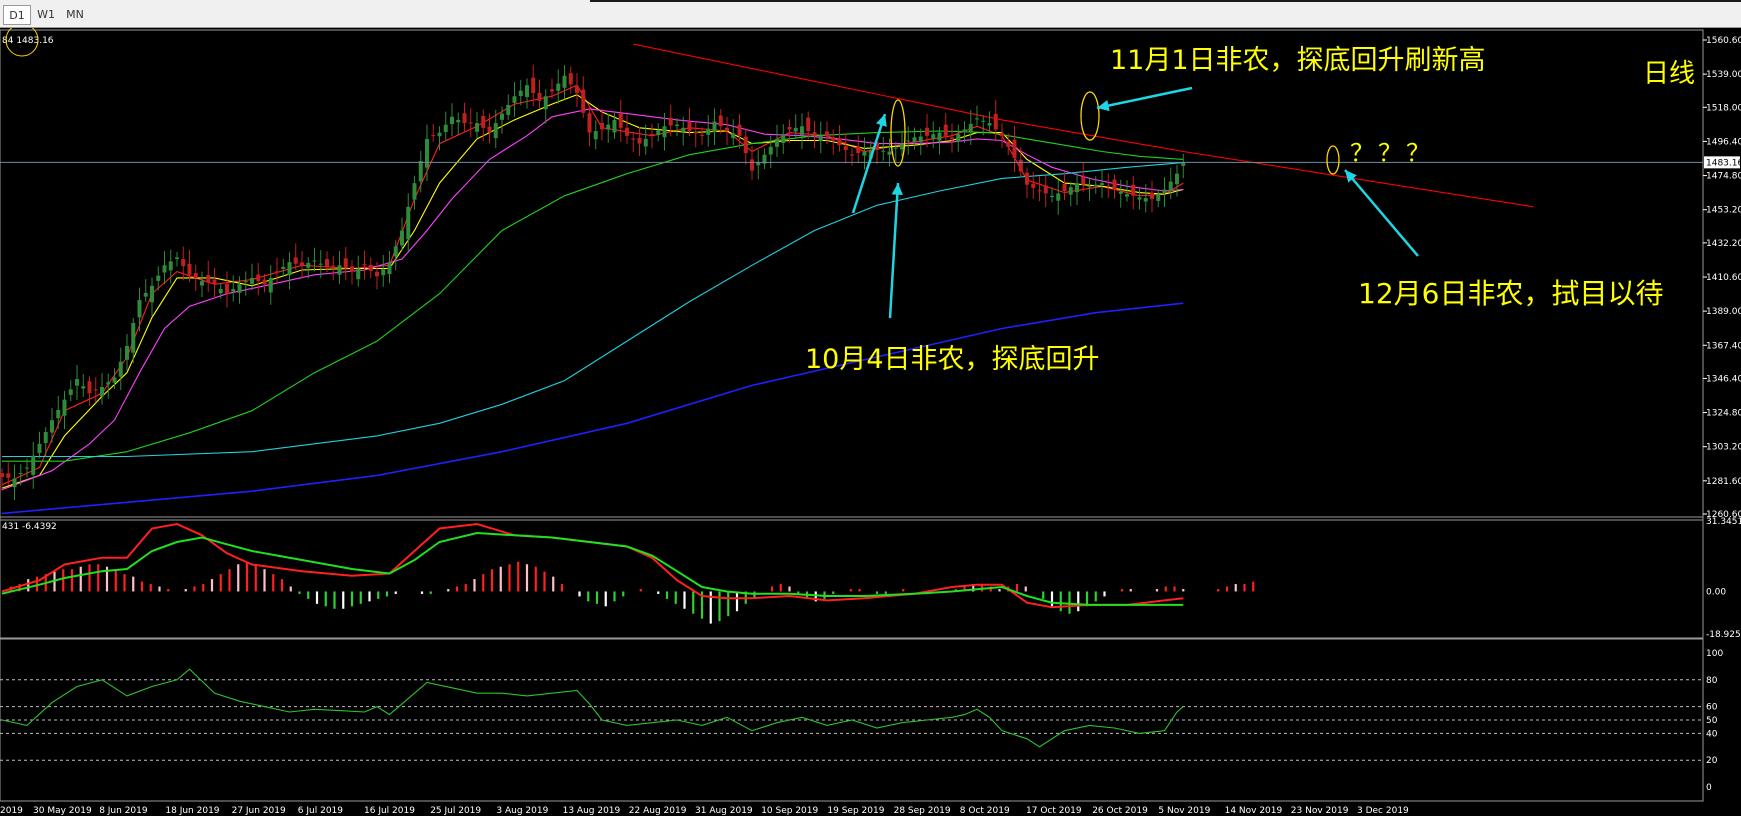  I want to click on date-axis-tick-label: 27 Jun 2019, so click(259, 811).